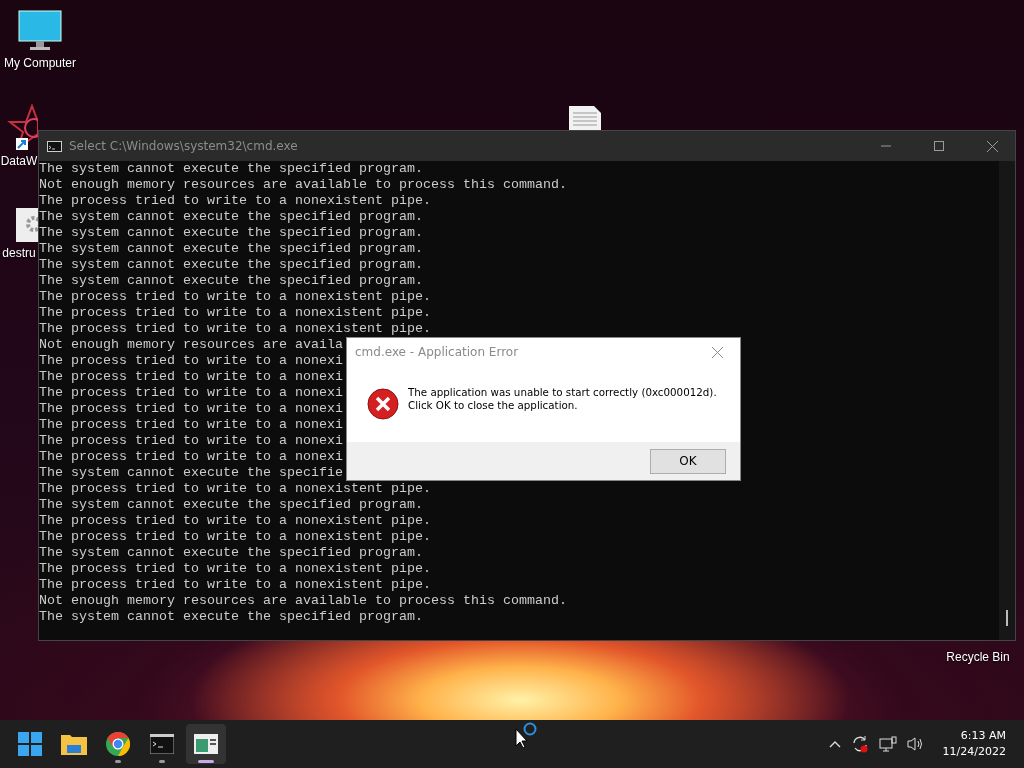 The height and width of the screenshot is (768, 1024). Describe the element at coordinates (19, 253) in the screenshot. I see `desktop-icon-label: destru` at that location.